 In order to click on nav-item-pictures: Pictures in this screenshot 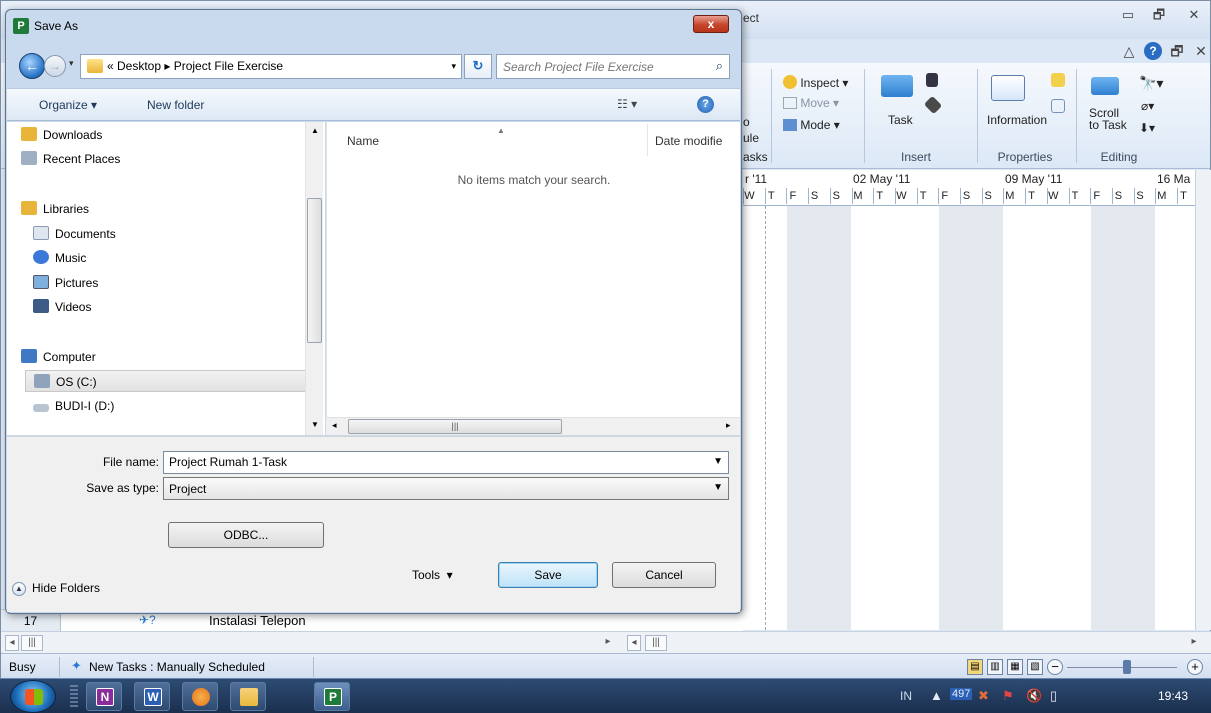, I will do `click(174, 283)`.